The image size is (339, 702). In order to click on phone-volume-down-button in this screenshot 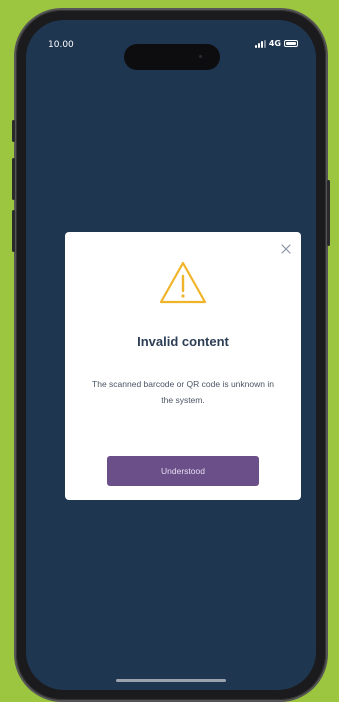, I will do `click(13, 231)`.